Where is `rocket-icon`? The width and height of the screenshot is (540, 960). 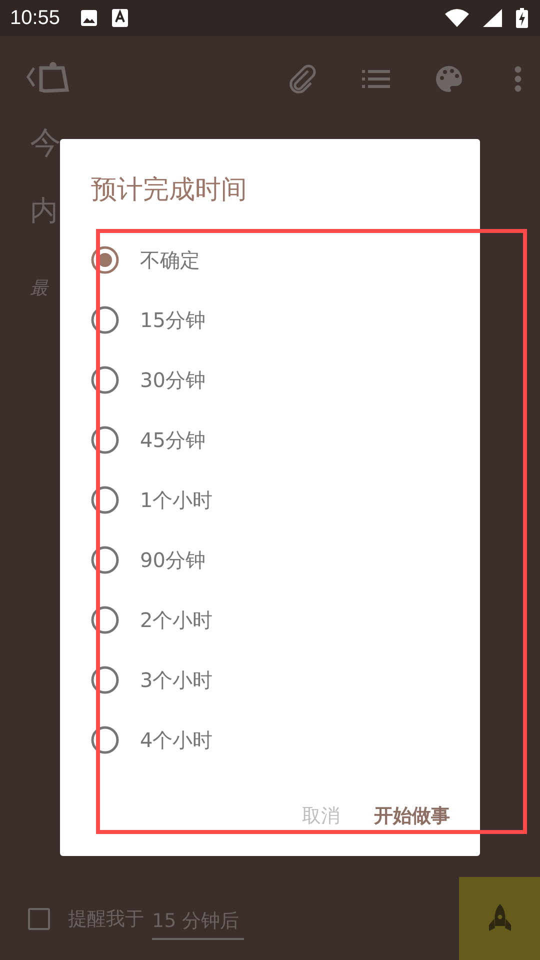 rocket-icon is located at coordinates (500, 919).